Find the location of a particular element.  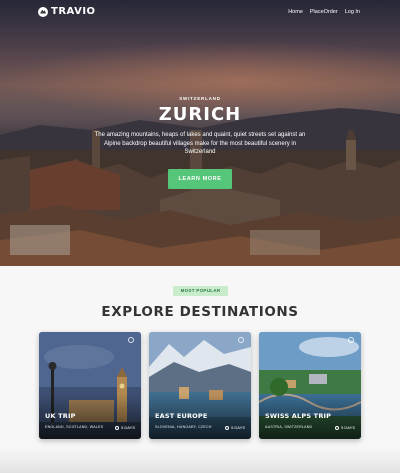

logo-text: TRAVIO is located at coordinates (73, 11).